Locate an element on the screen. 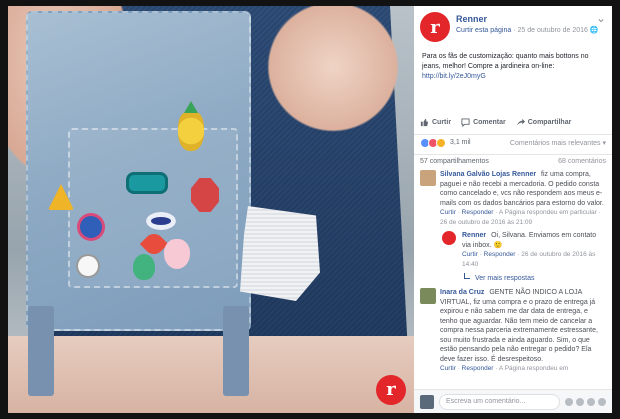 This screenshot has height=419, width=620. planet-pin-icon is located at coordinates (91, 227).